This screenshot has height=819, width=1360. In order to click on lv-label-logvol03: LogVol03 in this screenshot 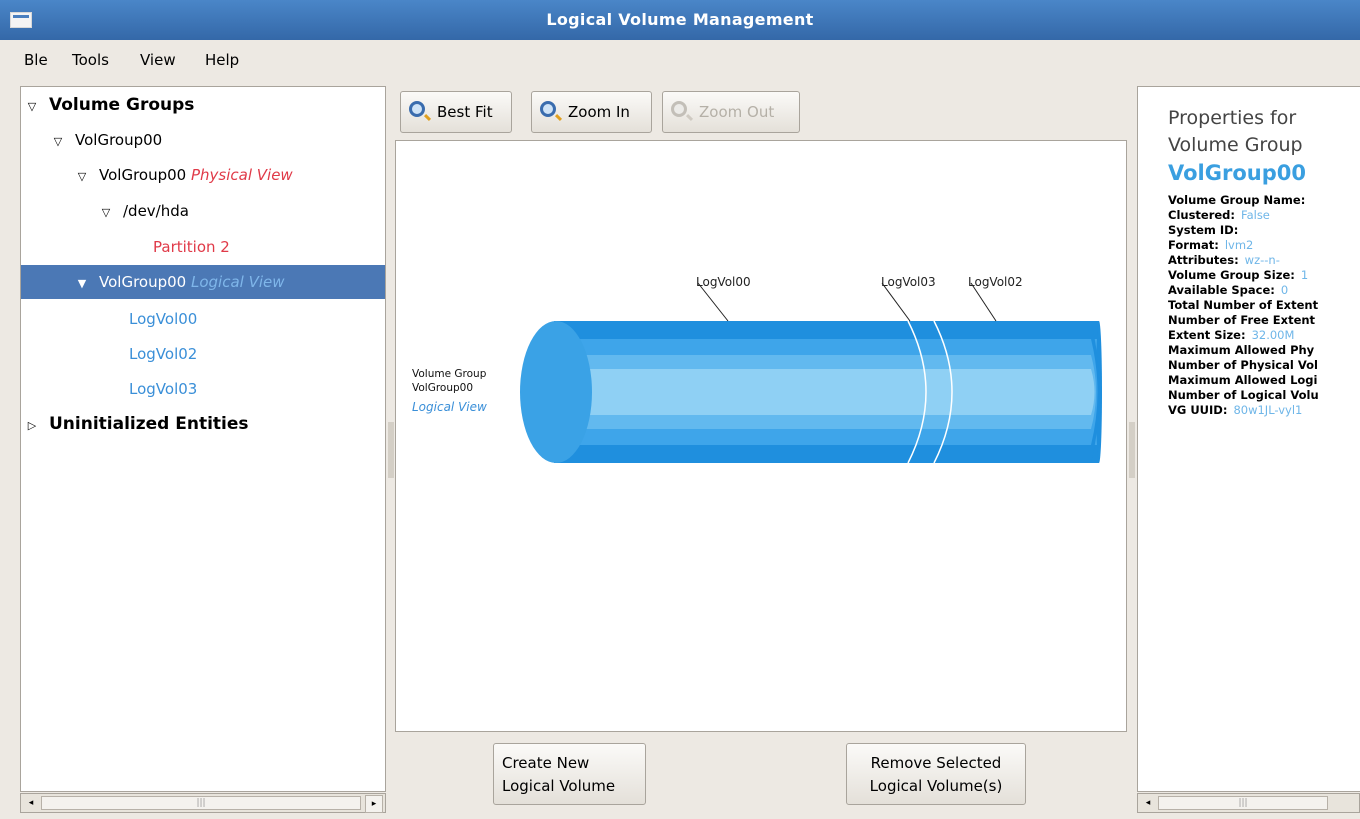, I will do `click(908, 282)`.